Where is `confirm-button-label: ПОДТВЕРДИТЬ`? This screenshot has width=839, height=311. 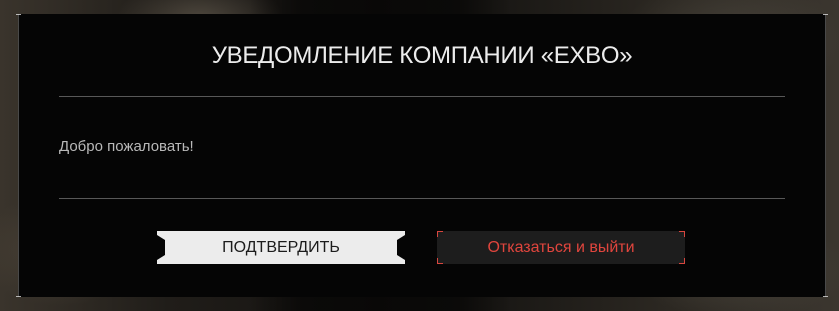
confirm-button-label: ПОДТВЕРДИТЬ is located at coordinates (281, 247).